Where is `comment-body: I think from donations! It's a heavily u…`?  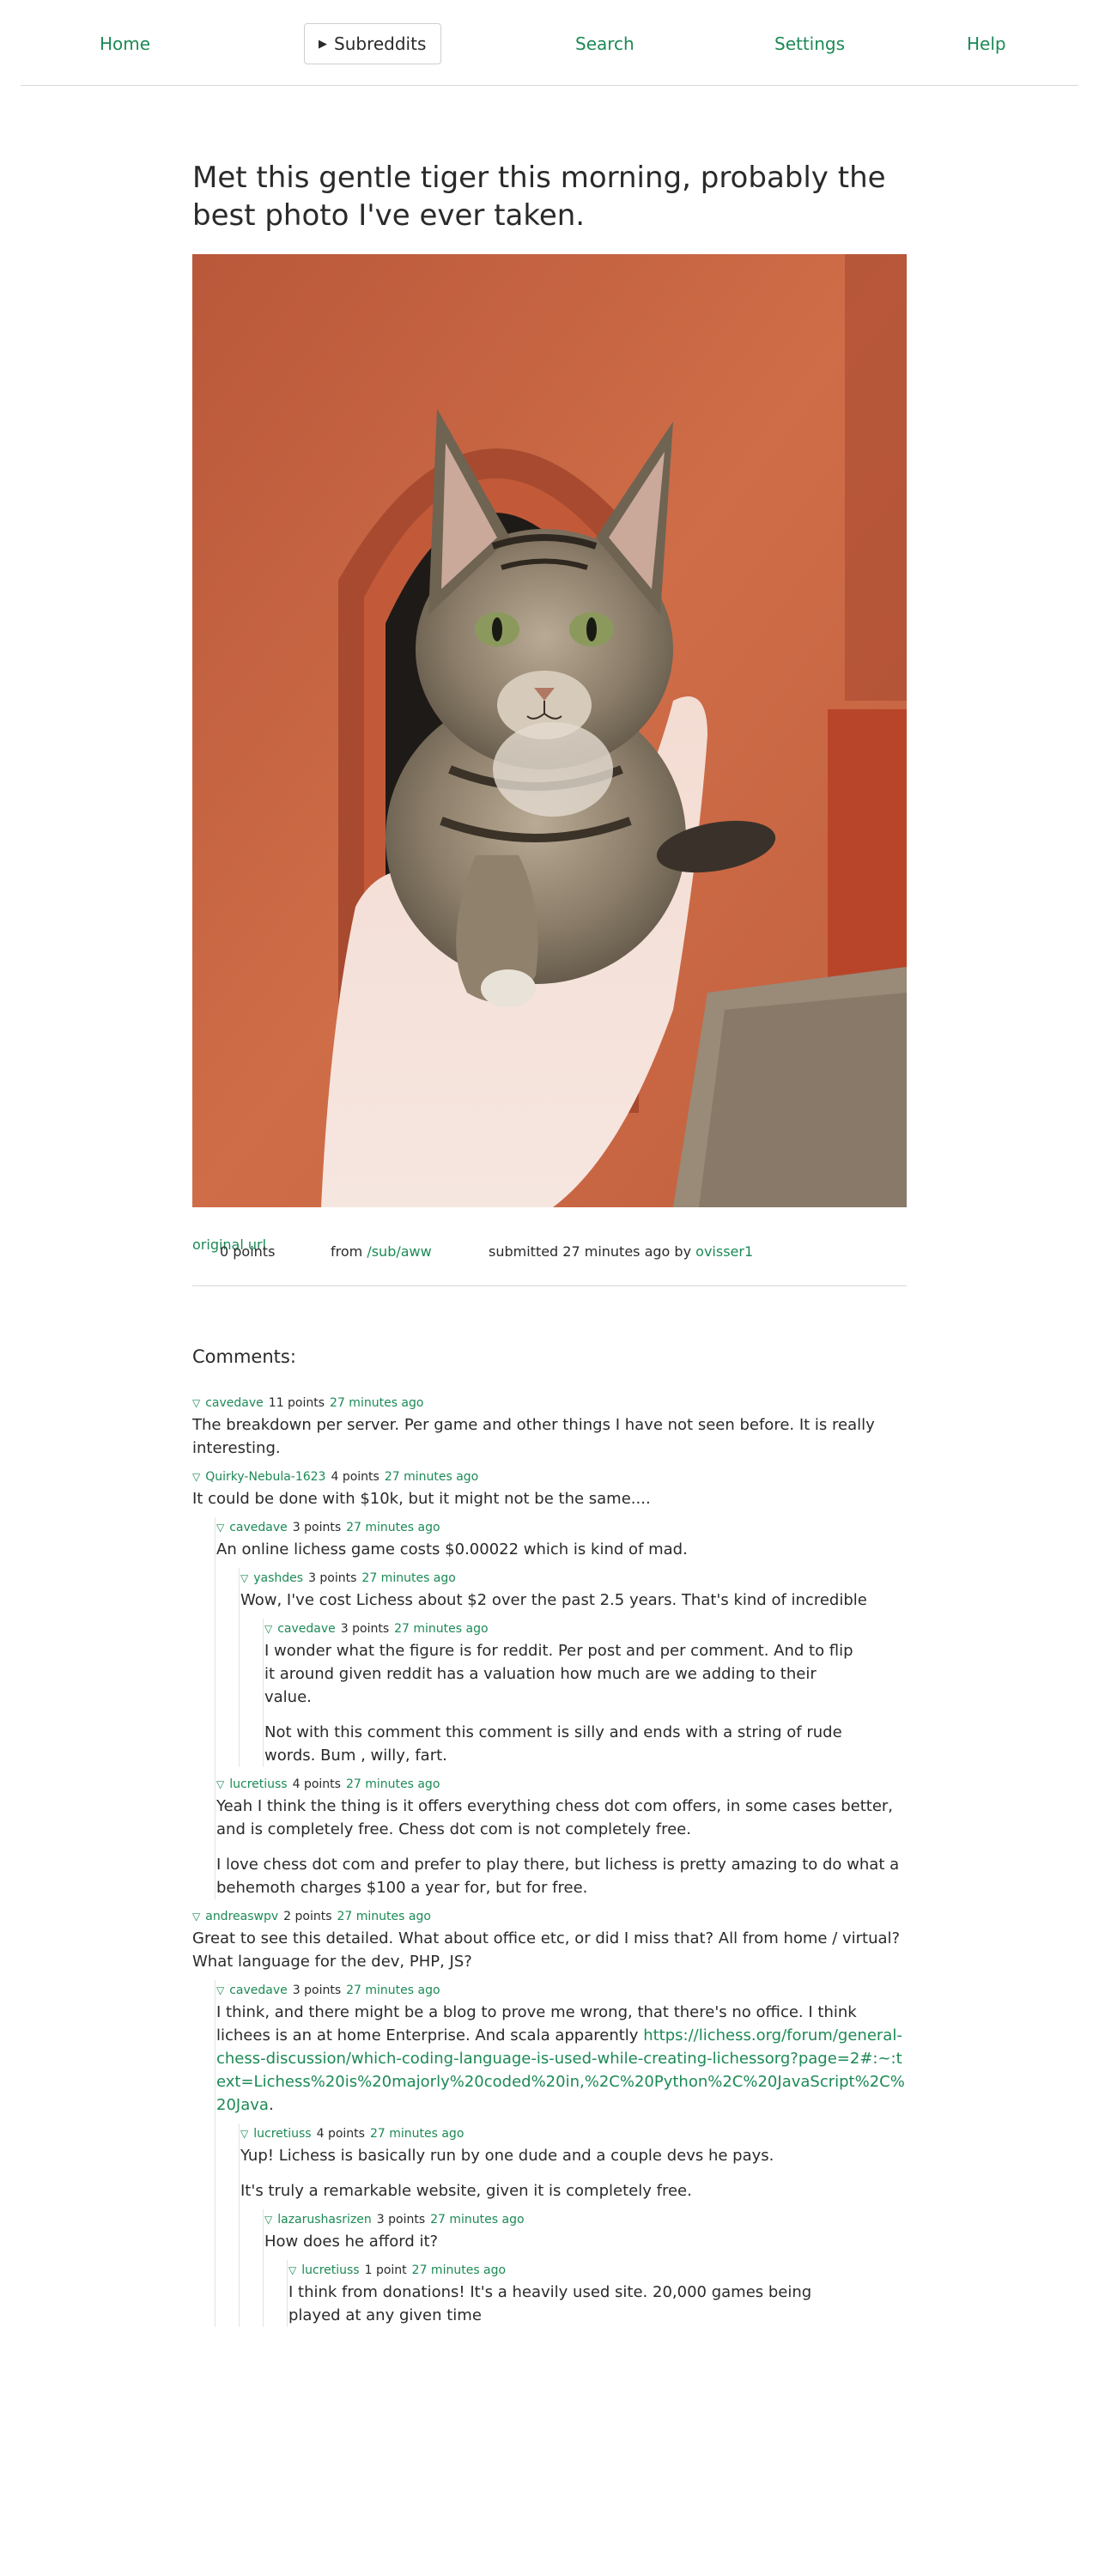
comment-body: I think from donations! It's a heavily u… is located at coordinates (554, 2304).